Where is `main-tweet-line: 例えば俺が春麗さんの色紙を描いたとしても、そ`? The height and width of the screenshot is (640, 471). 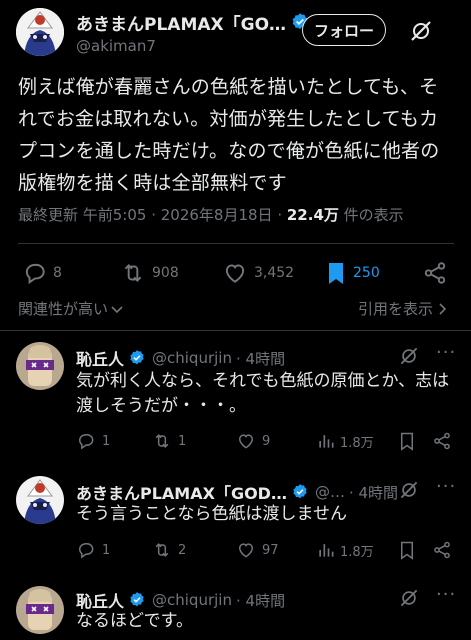 main-tweet-line: 例えば俺が春麗さんの色紙を描いたとしても、そ is located at coordinates (228, 87).